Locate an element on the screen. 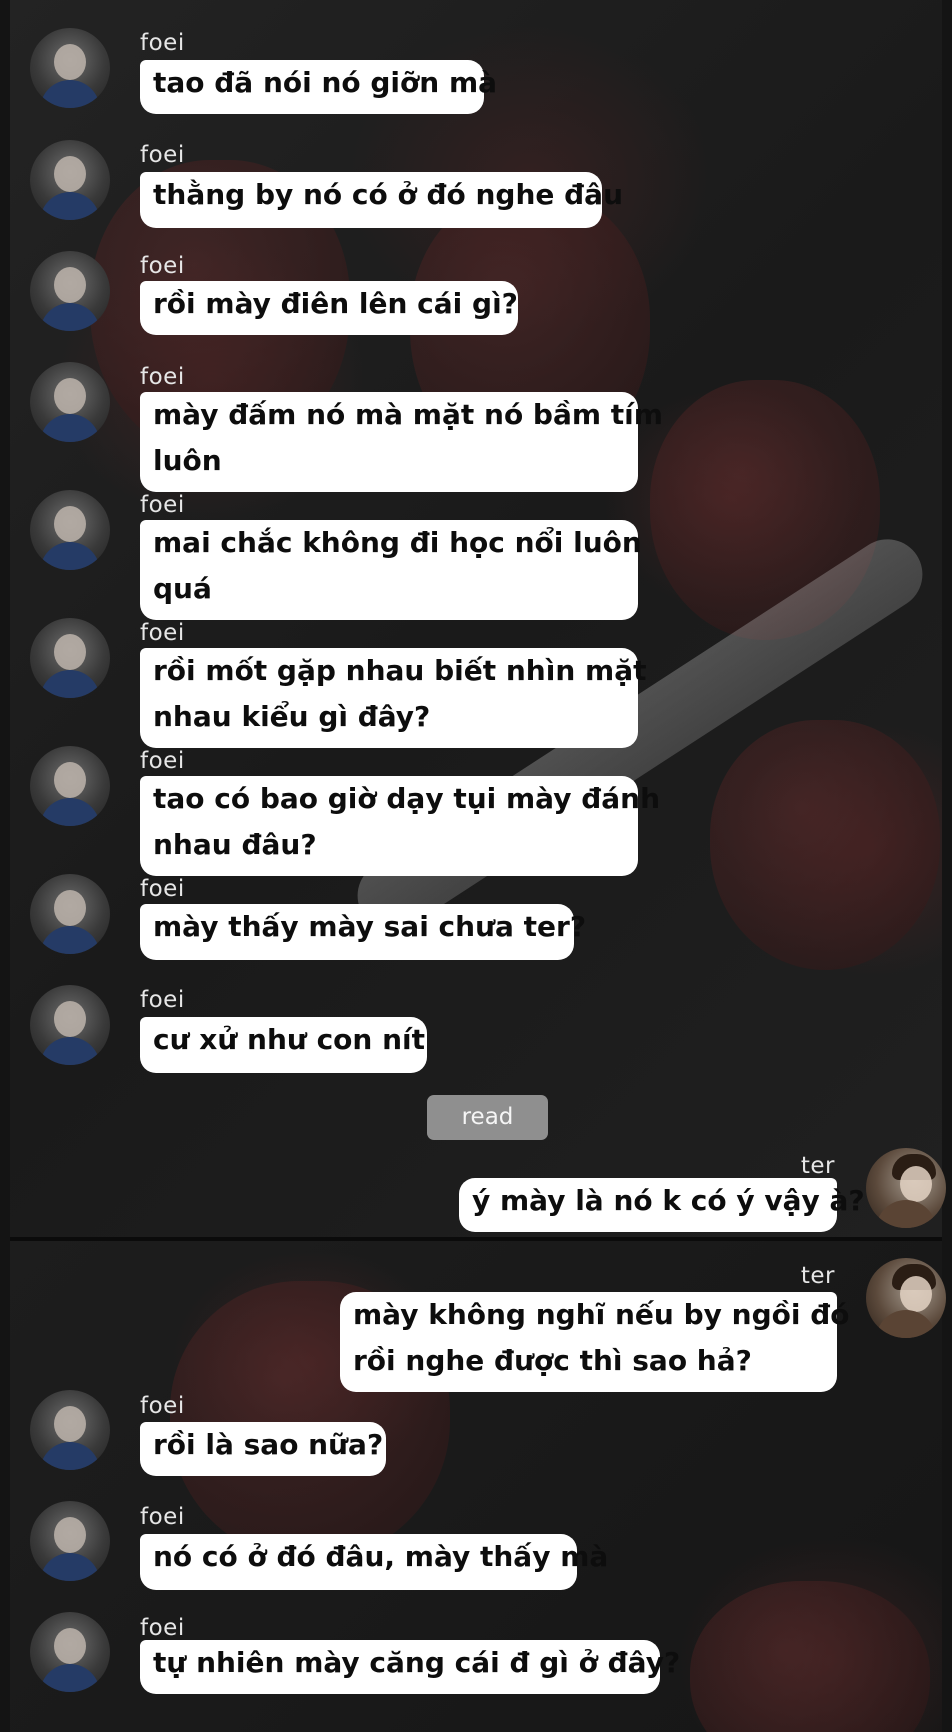  message-bubble: thằng by nó có ở đó nghe đâu is located at coordinates (382, 200).